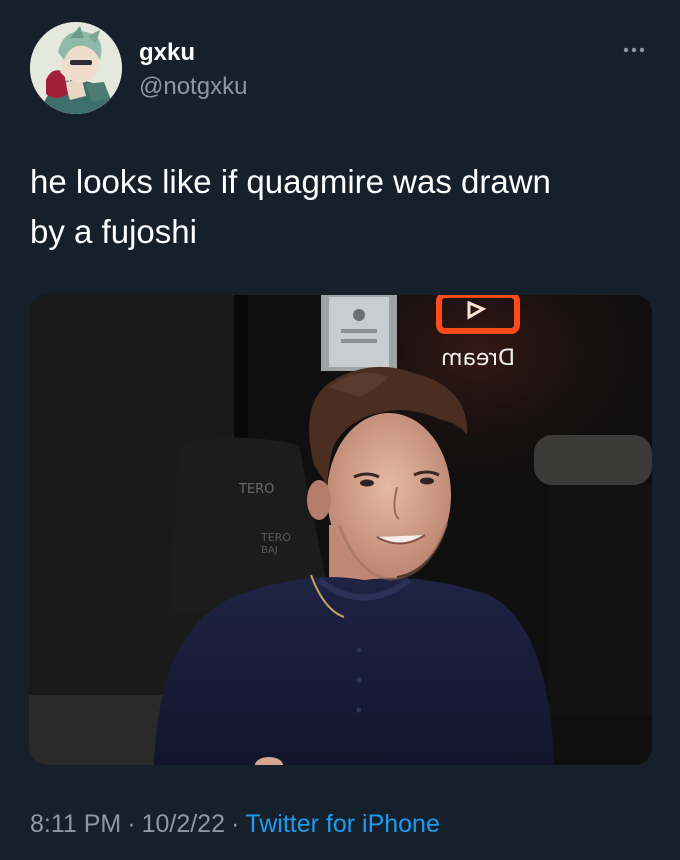  I want to click on more-horizontal-icon, so click(634, 50).